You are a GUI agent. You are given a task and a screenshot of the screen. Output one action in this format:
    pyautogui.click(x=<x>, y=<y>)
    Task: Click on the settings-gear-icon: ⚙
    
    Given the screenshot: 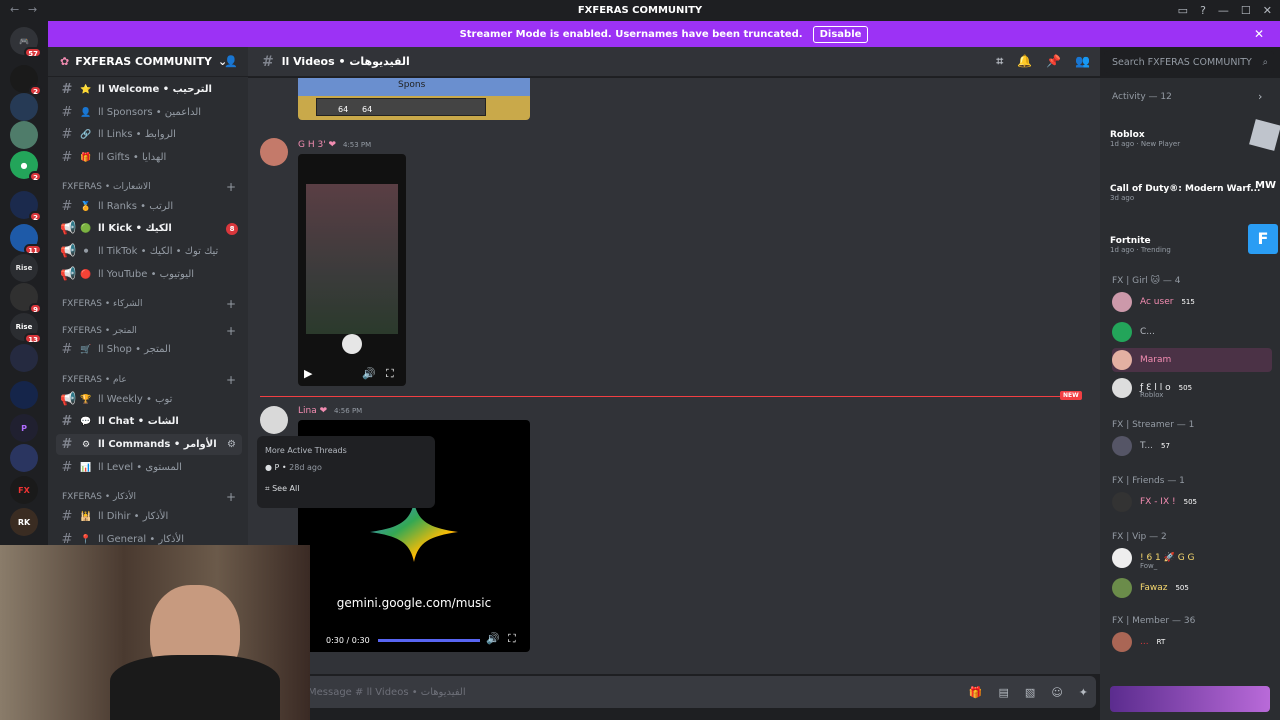 What is the action you would take?
    pyautogui.click(x=231, y=444)
    